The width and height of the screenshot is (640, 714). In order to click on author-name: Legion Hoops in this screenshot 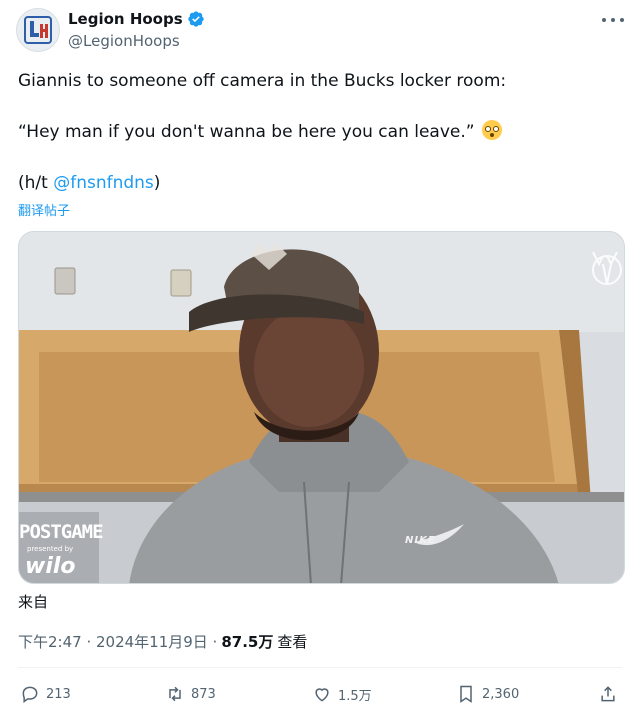, I will do `click(125, 19)`.